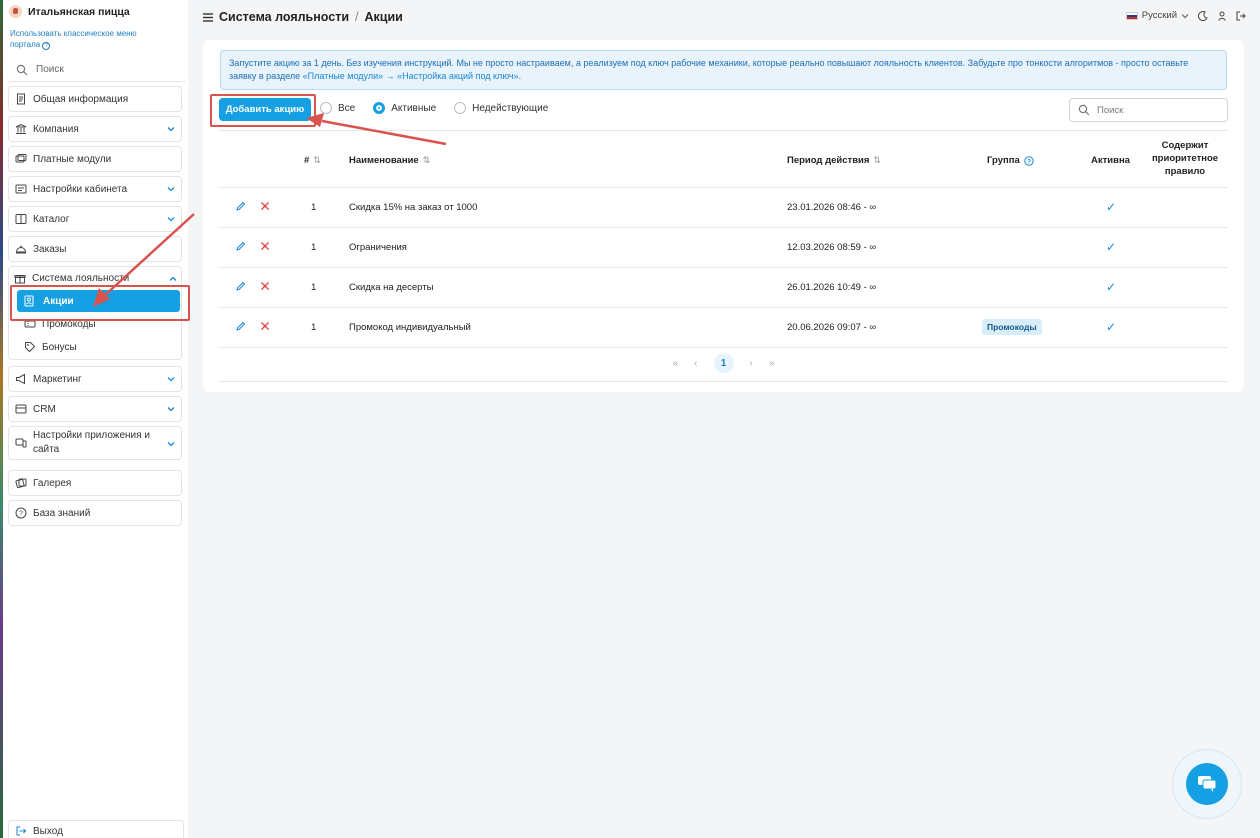  Describe the element at coordinates (410, 327) in the screenshot. I see `cell-name: Промокод индивидуальный` at that location.